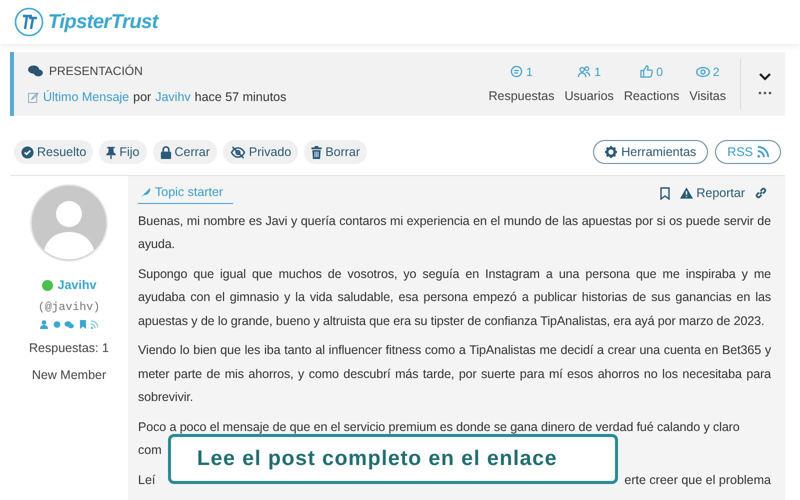  Describe the element at coordinates (260, 152) in the screenshot. I see `action-button: Privado` at that location.